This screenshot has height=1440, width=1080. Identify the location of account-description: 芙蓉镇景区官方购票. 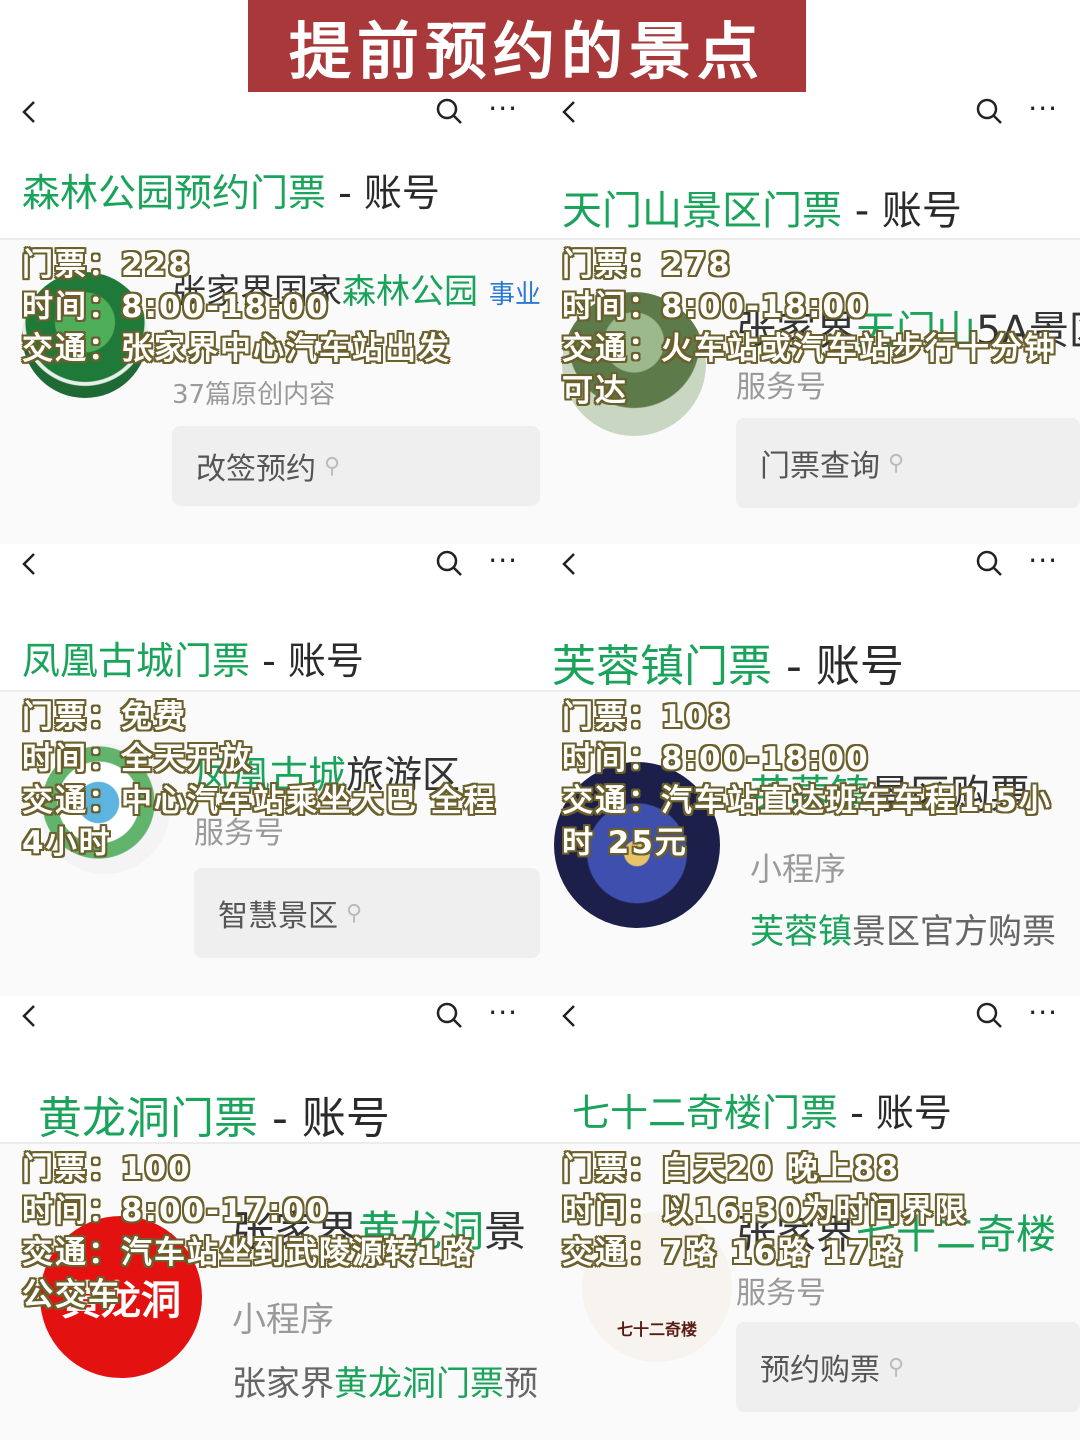
(903, 932).